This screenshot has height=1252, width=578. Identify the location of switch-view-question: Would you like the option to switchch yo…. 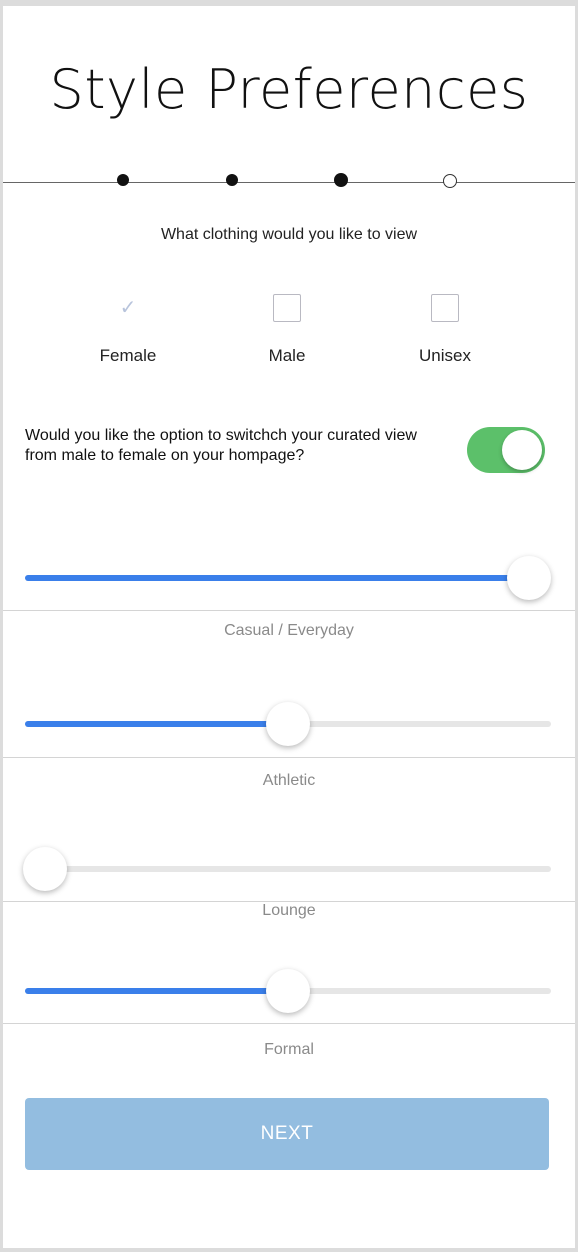
(221, 445).